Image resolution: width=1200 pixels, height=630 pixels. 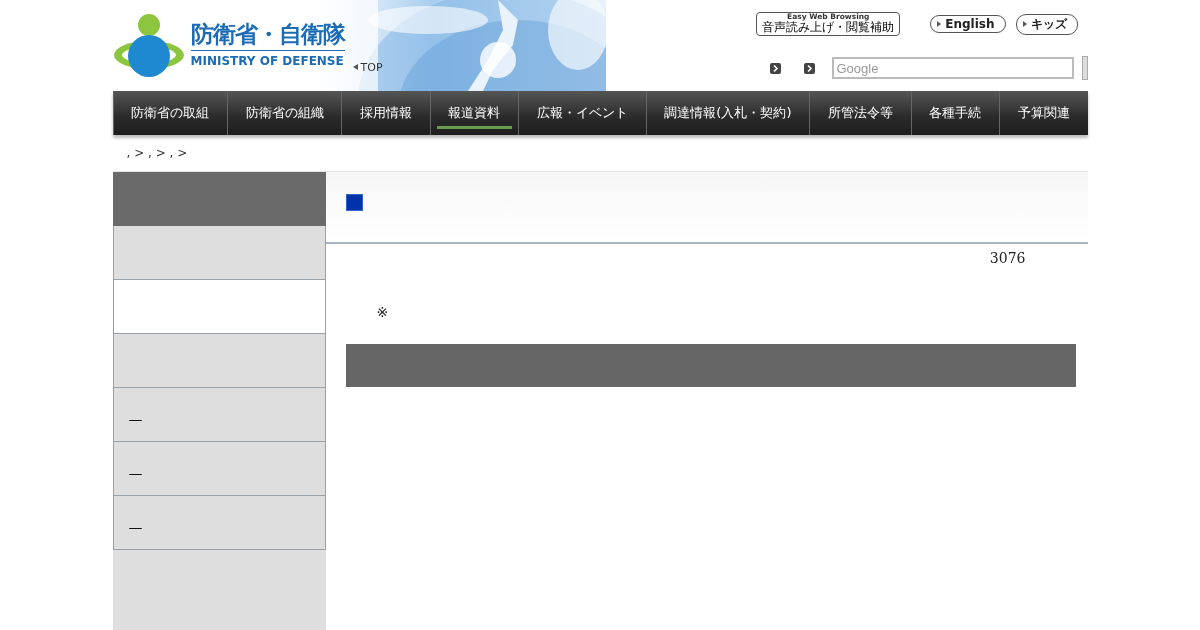 I want to click on logo-title: 防衛省・自衛隊, so click(x=267, y=36).